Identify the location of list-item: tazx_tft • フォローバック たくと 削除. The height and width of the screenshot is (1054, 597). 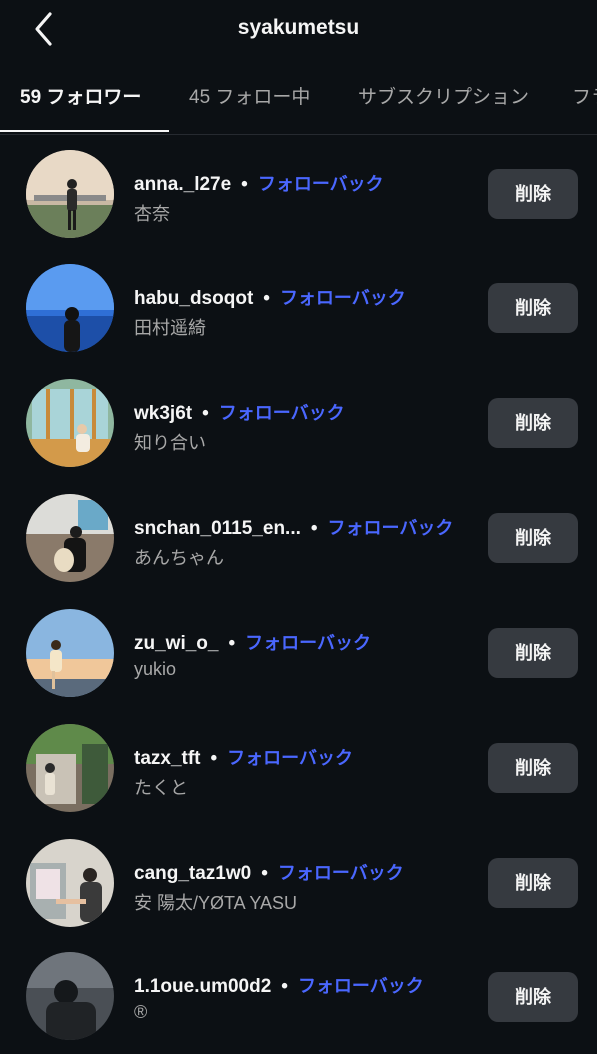
(298, 767).